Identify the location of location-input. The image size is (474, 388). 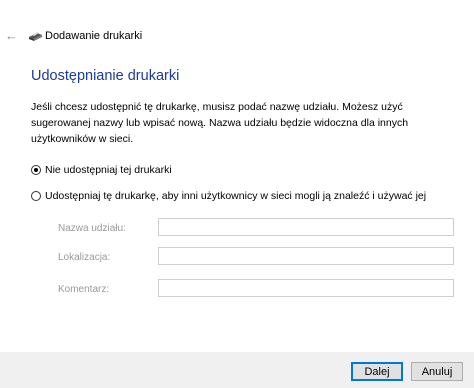
(306, 256).